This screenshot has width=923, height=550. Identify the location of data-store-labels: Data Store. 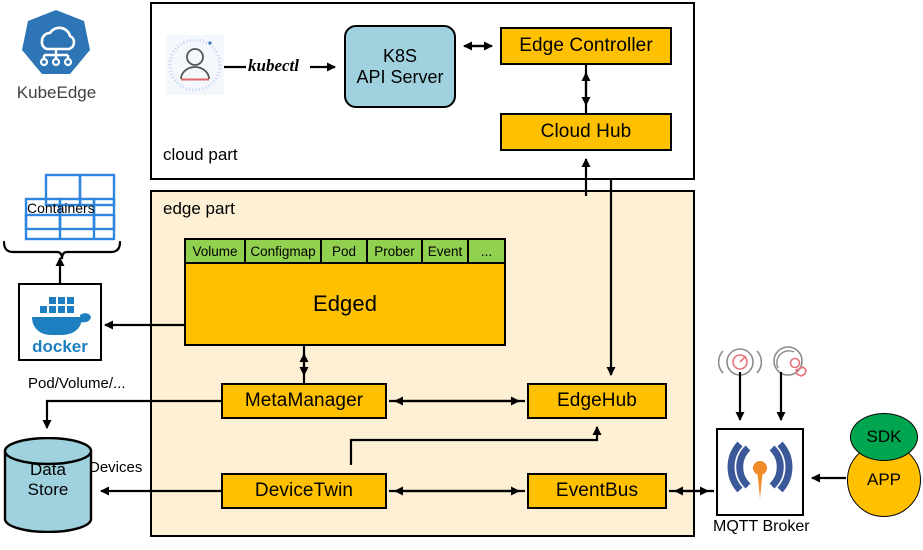
(48, 479).